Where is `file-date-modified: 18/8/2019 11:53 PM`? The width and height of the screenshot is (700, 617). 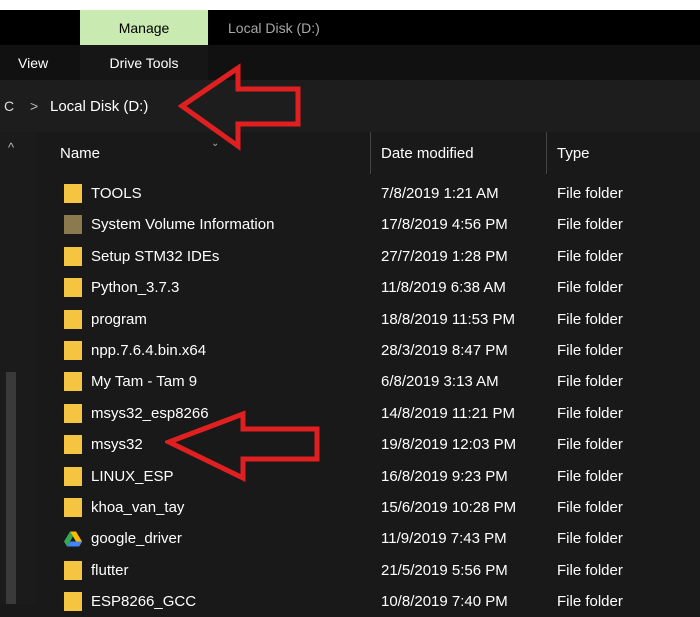 file-date-modified: 18/8/2019 11:53 PM is located at coordinates (448, 319).